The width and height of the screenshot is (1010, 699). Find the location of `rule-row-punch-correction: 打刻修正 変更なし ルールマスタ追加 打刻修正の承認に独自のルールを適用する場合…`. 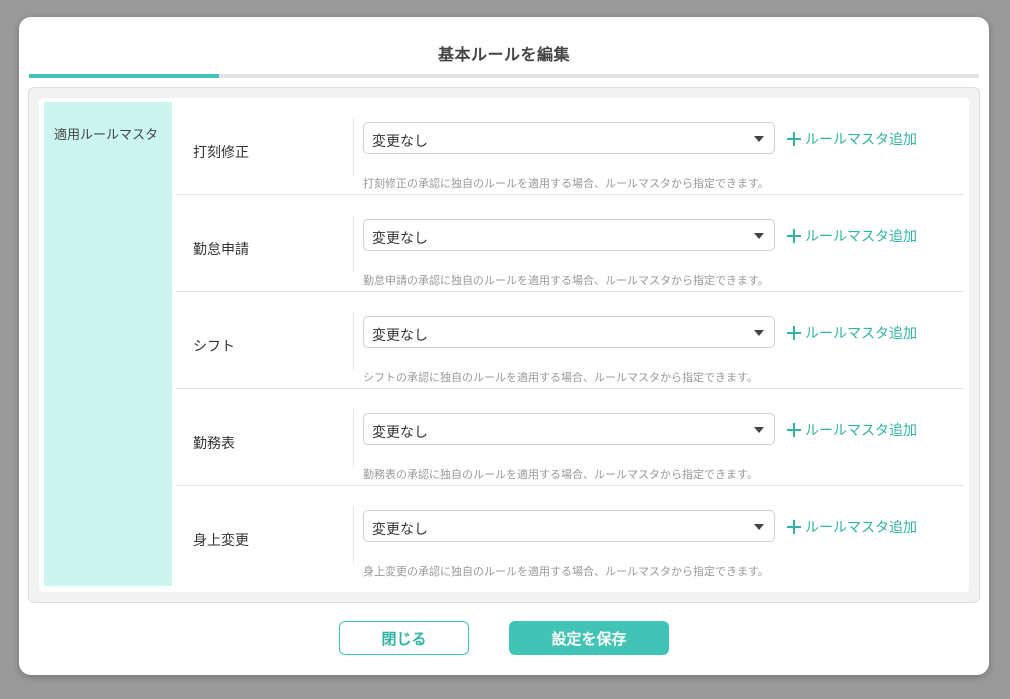

rule-row-punch-correction: 打刻修正 変更なし ルールマスタ追加 打刻修正の承認に独自のルールを適用する場合… is located at coordinates (569, 146).